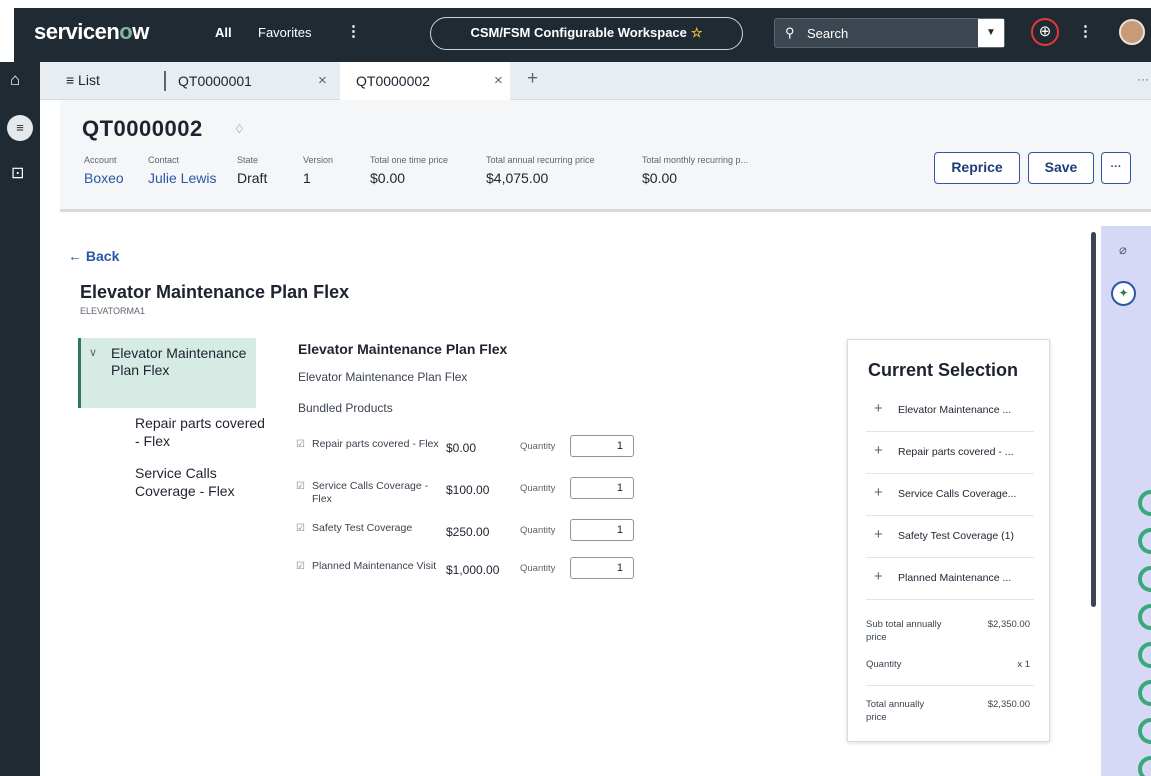 This screenshot has height=776, width=1151. What do you see at coordinates (104, 178) in the screenshot?
I see `account-link: Boxeo` at bounding box center [104, 178].